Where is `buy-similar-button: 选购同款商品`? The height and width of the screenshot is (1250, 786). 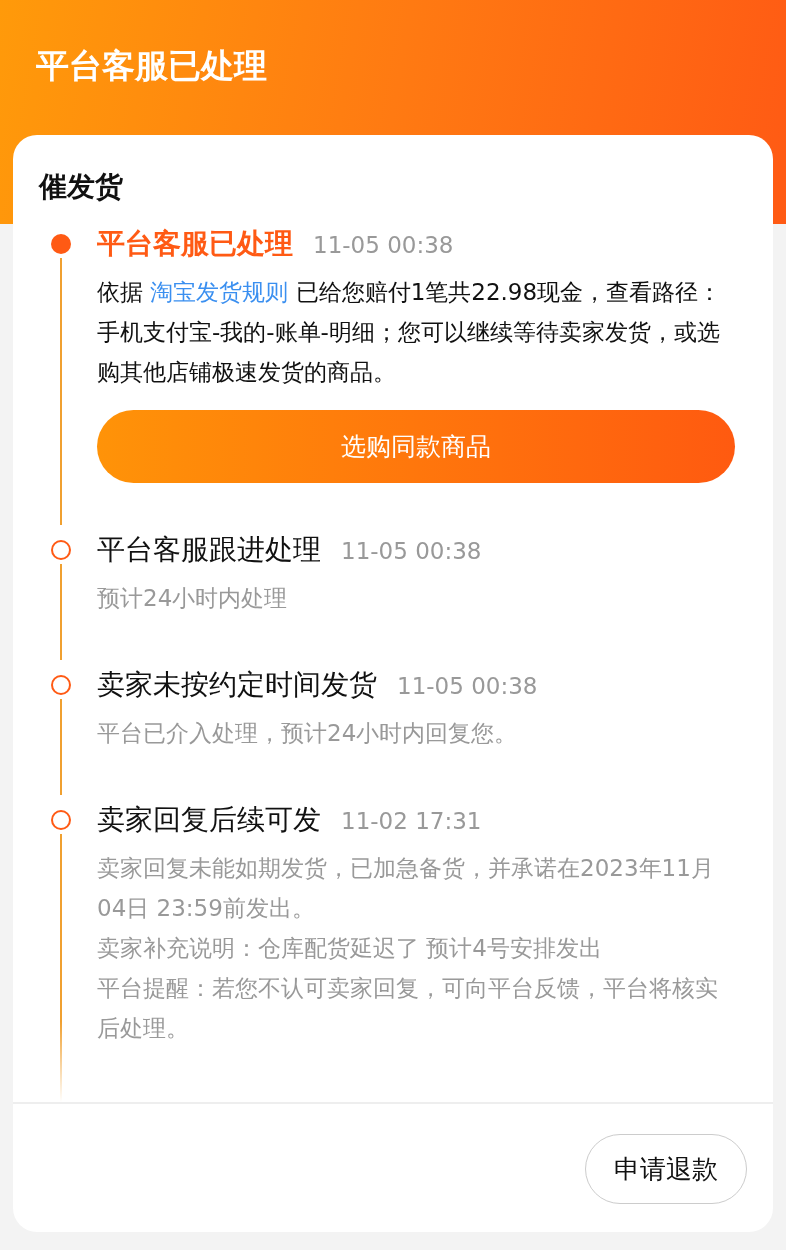
buy-similar-button: 选购同款商品 is located at coordinates (416, 446).